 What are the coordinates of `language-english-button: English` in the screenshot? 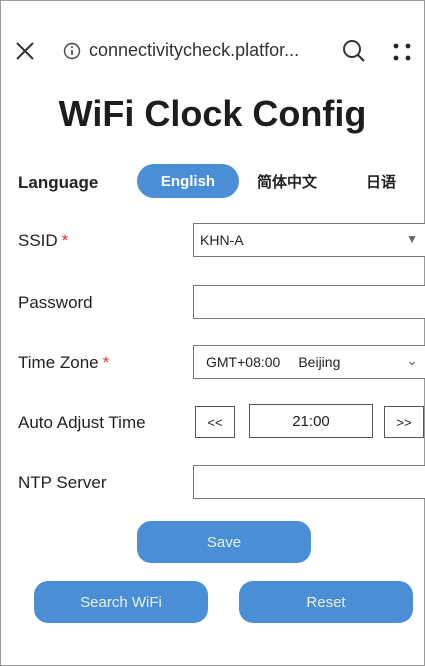 It's located at (188, 181).